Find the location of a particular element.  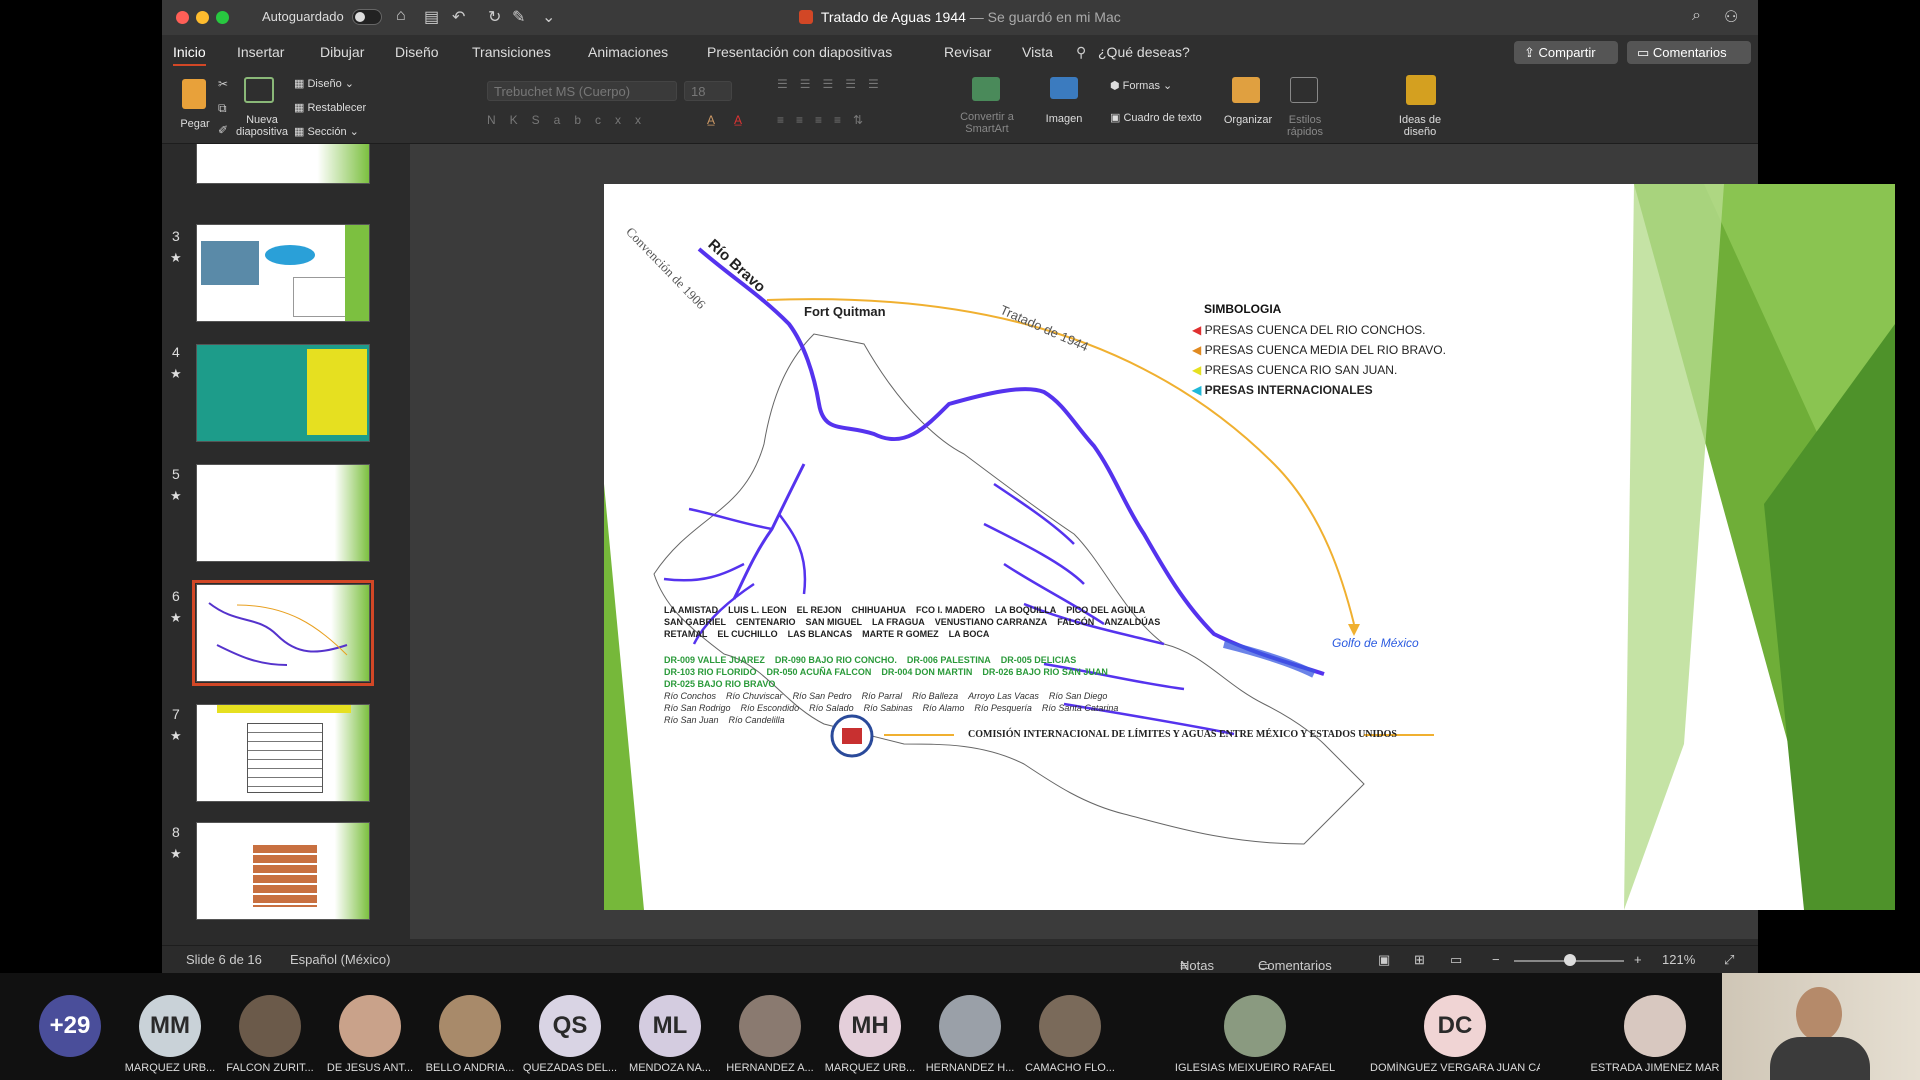

tell-me-search: ¿Qué deseas? is located at coordinates (1144, 52).